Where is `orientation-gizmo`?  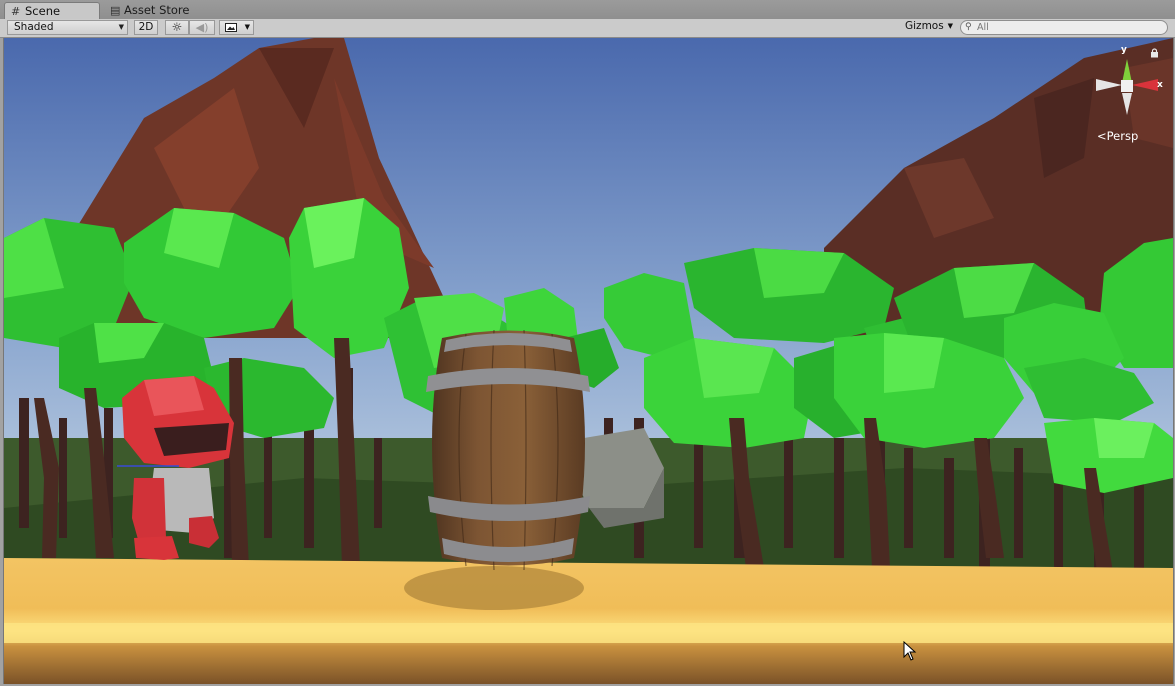 orientation-gizmo is located at coordinates (1132, 93).